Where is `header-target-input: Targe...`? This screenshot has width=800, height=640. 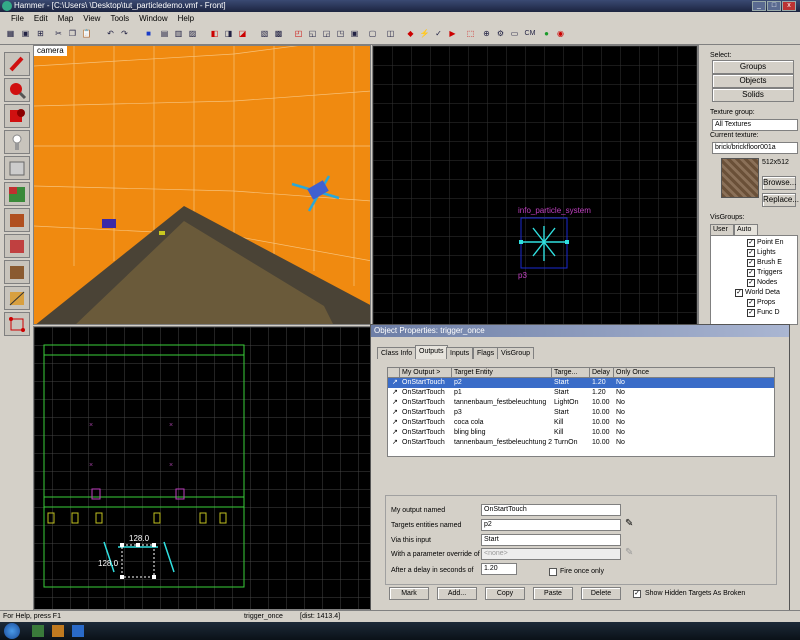
header-target-input: Targe... is located at coordinates (571, 373).